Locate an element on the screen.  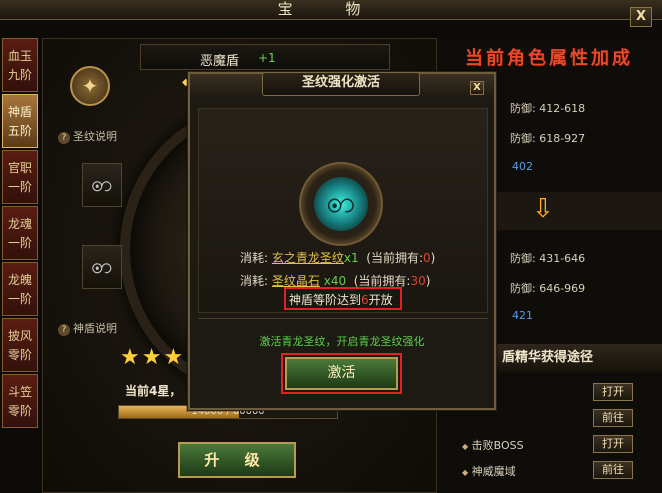
category-tabs: 血玉 九阶 神盾 五阶 官职 一阶 龙魂 一阶 龙魄 一阶 披风 零阶 斗笠 零阶 is located at coordinates (20, 233).